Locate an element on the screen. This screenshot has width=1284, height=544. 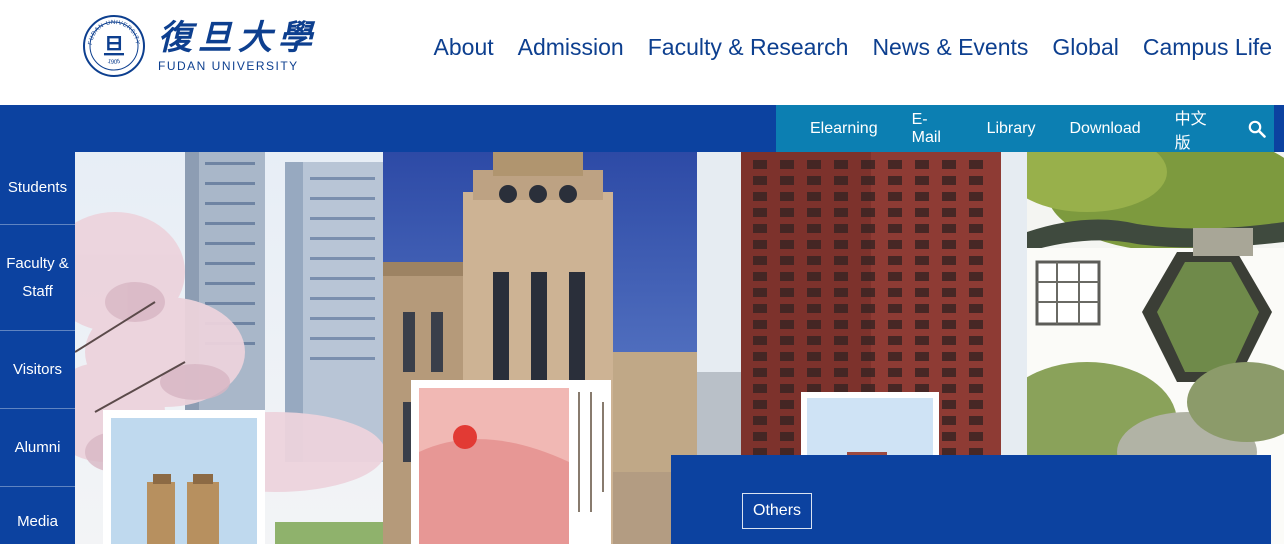
nav-admission: Admission is located at coordinates (571, 47).